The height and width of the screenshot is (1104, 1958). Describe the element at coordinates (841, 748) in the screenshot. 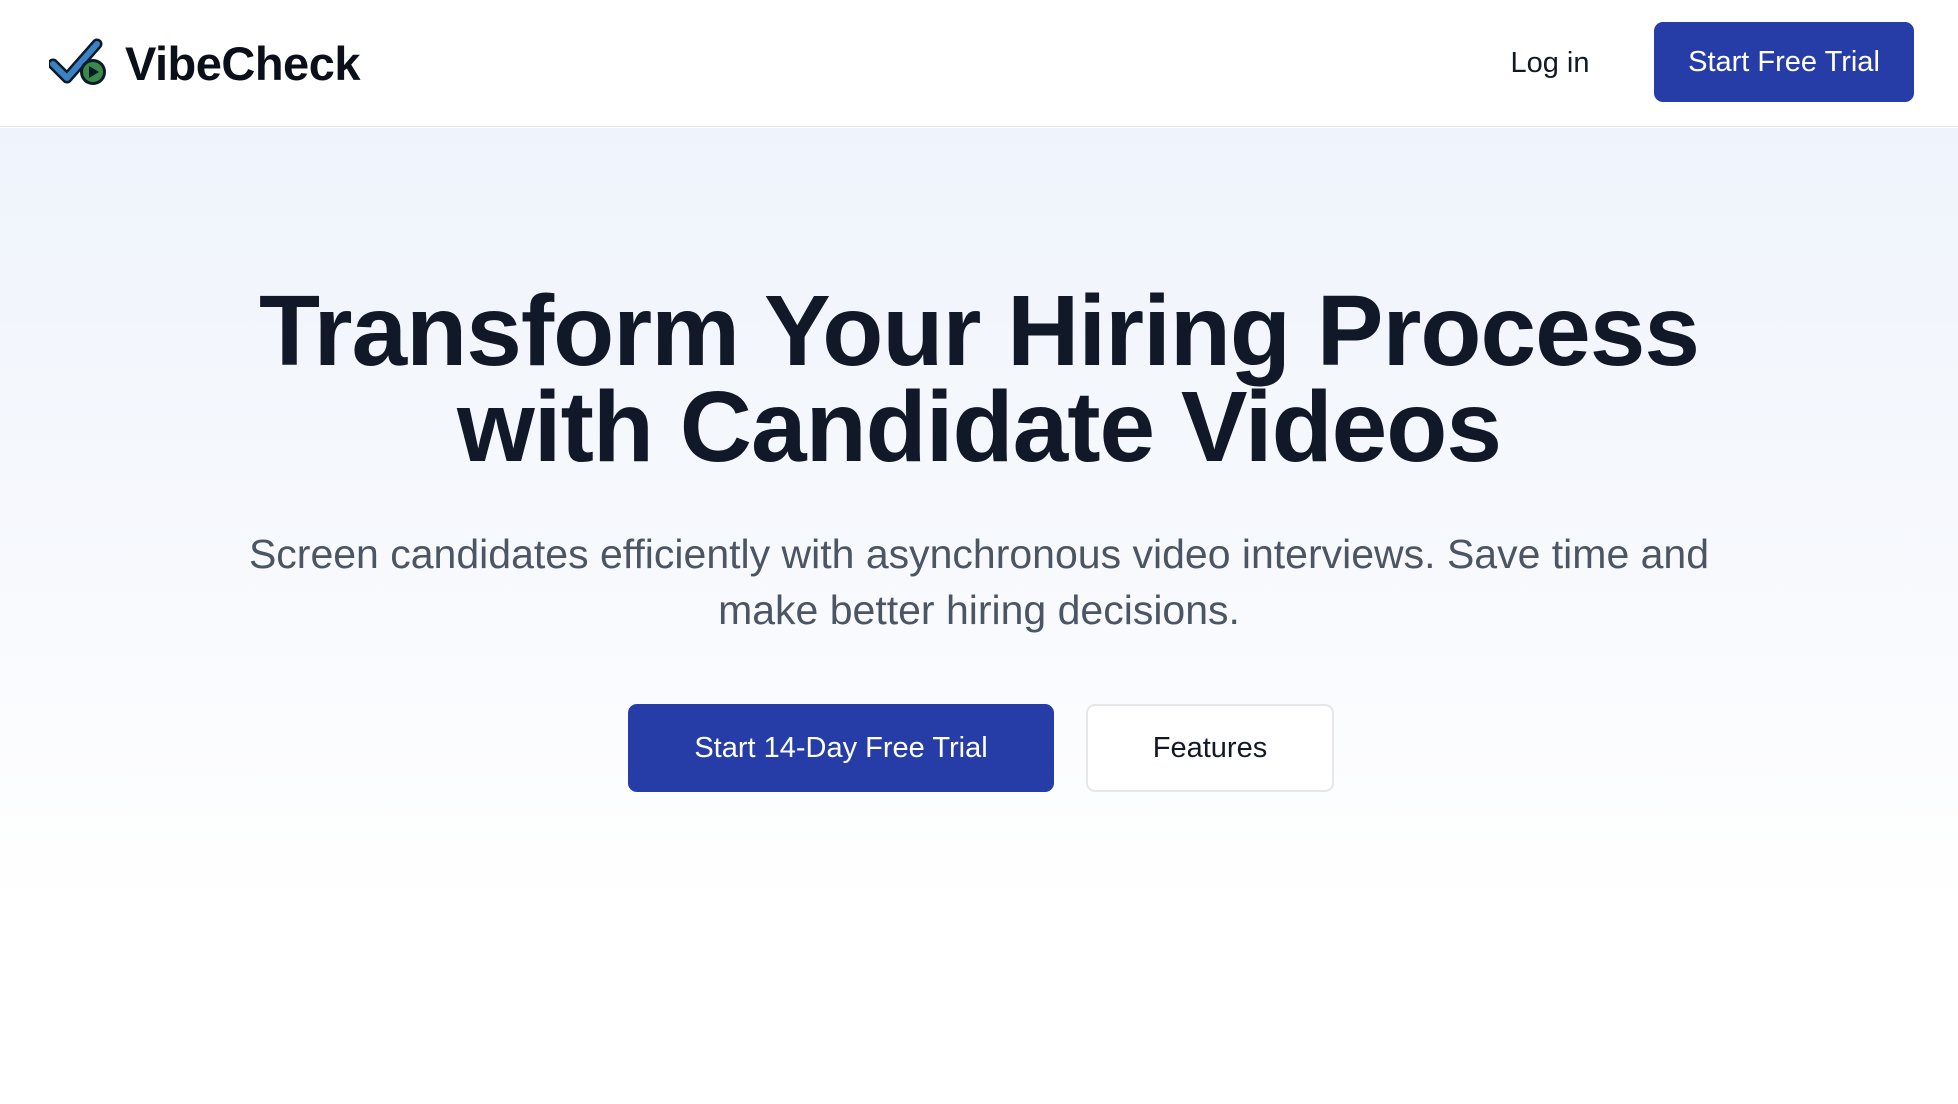

I see `start-14-day-trial-button: Start 14-Day Free Trial` at that location.